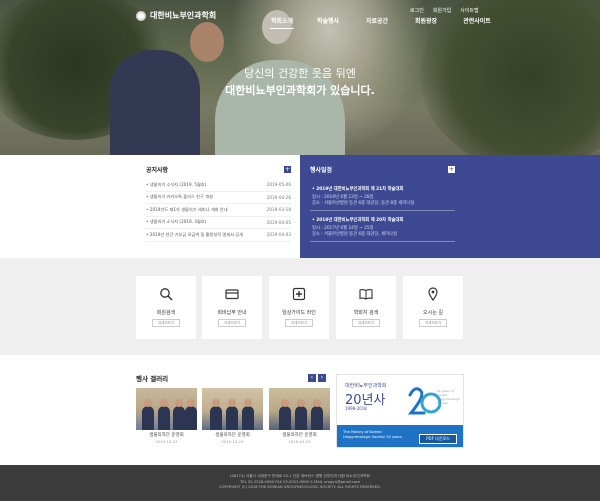 The height and width of the screenshot is (501, 600). Describe the element at coordinates (232, 307) in the screenshot. I see `quick-card-fee-guide: 회비납부 안내 자세히보기` at that location.